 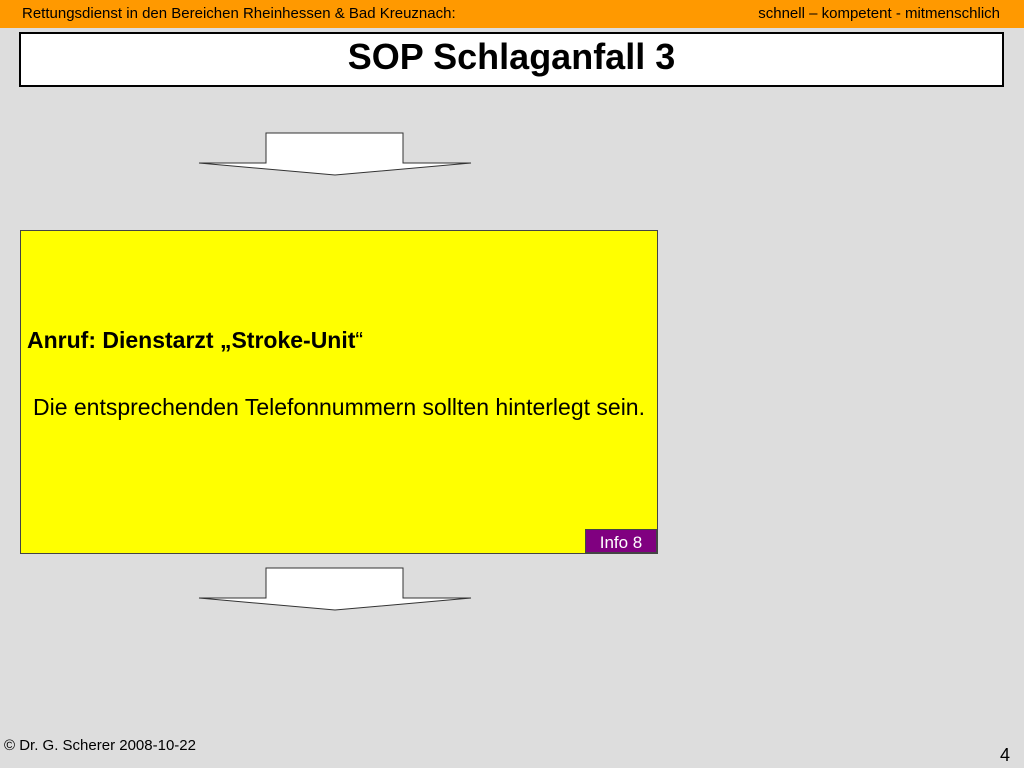 I want to click on title-box: SOP Schlaganfall 3, so click(x=511, y=59).